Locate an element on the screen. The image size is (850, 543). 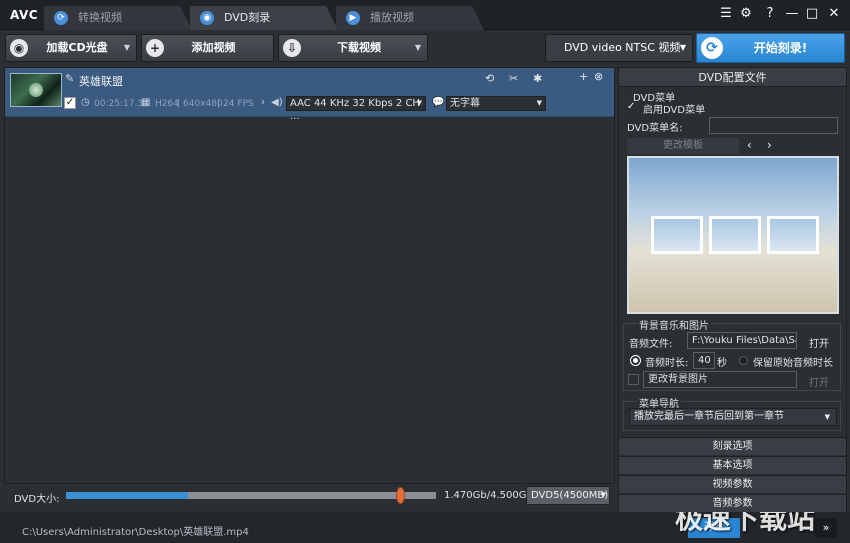
next-template-icon: › is located at coordinates (769, 145).